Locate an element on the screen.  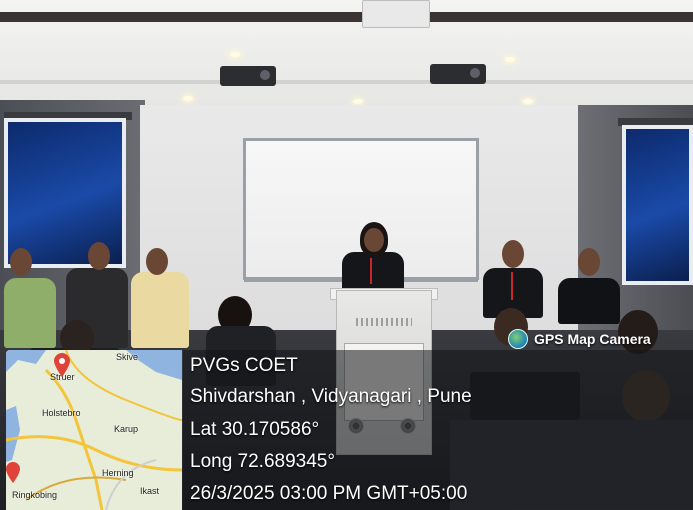
map-label-ringkobing: Ringkobing is located at coordinates (35, 495).